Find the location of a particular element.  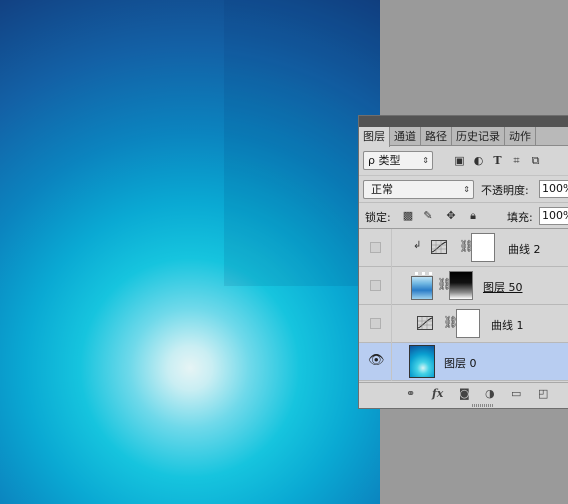

add-mask-icon: ◙ is located at coordinates (464, 394).